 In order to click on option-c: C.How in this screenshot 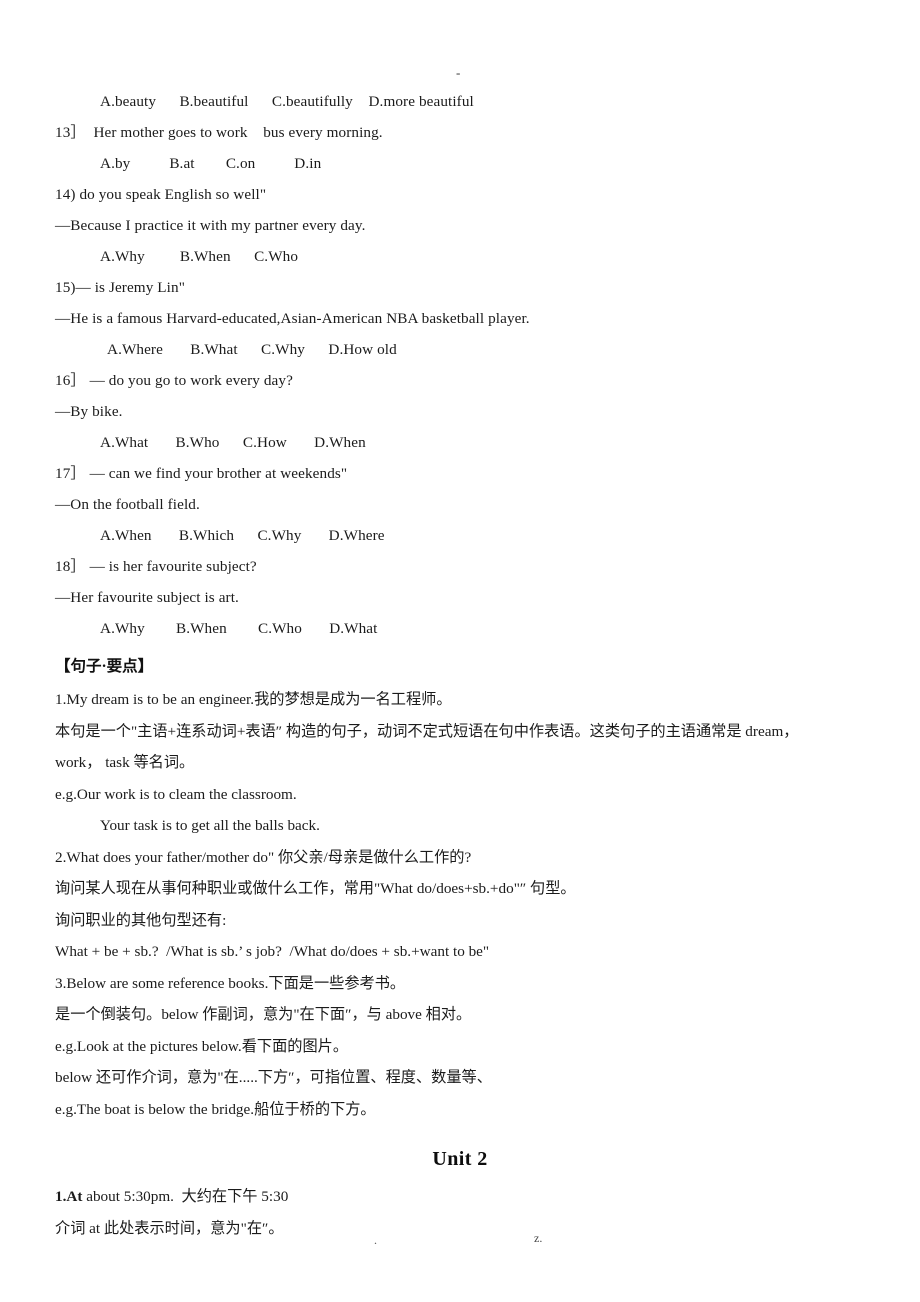, I will do `click(264, 442)`.